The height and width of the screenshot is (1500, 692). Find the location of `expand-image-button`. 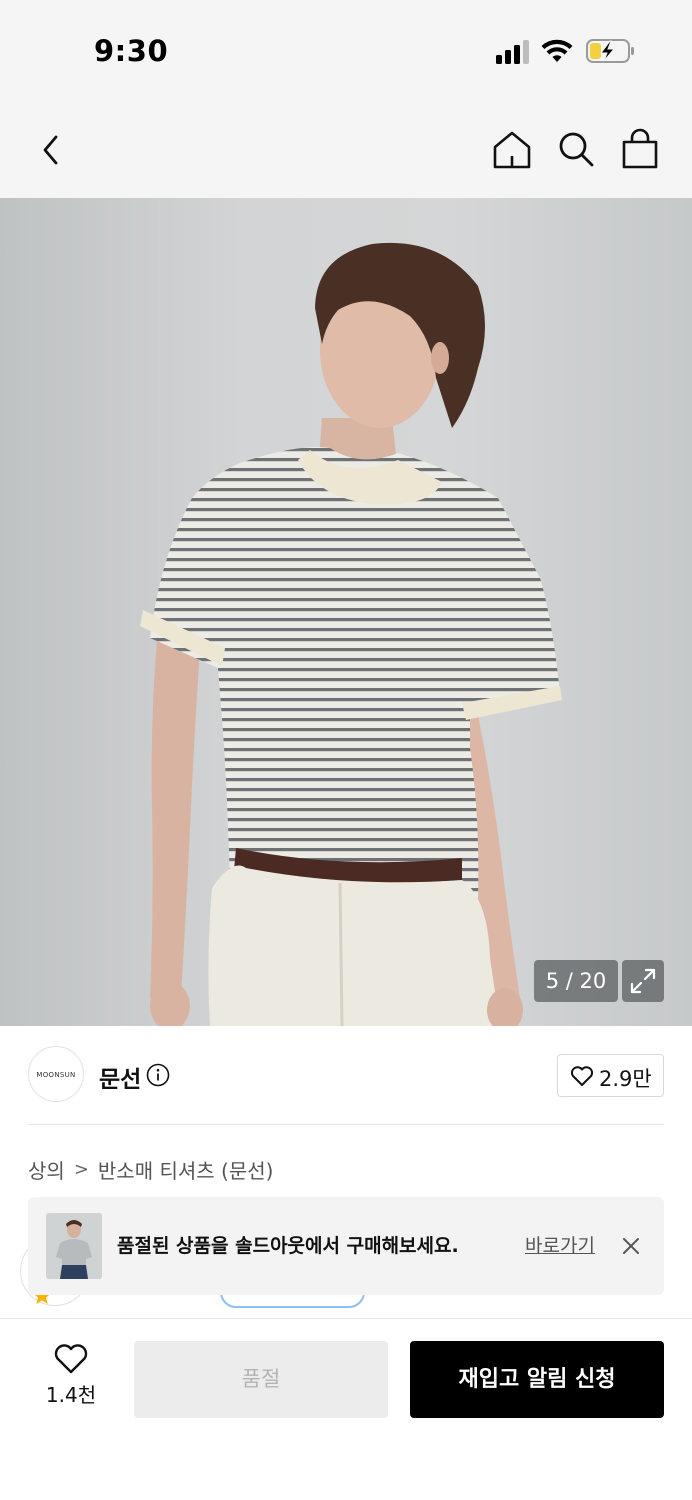

expand-image-button is located at coordinates (643, 981).